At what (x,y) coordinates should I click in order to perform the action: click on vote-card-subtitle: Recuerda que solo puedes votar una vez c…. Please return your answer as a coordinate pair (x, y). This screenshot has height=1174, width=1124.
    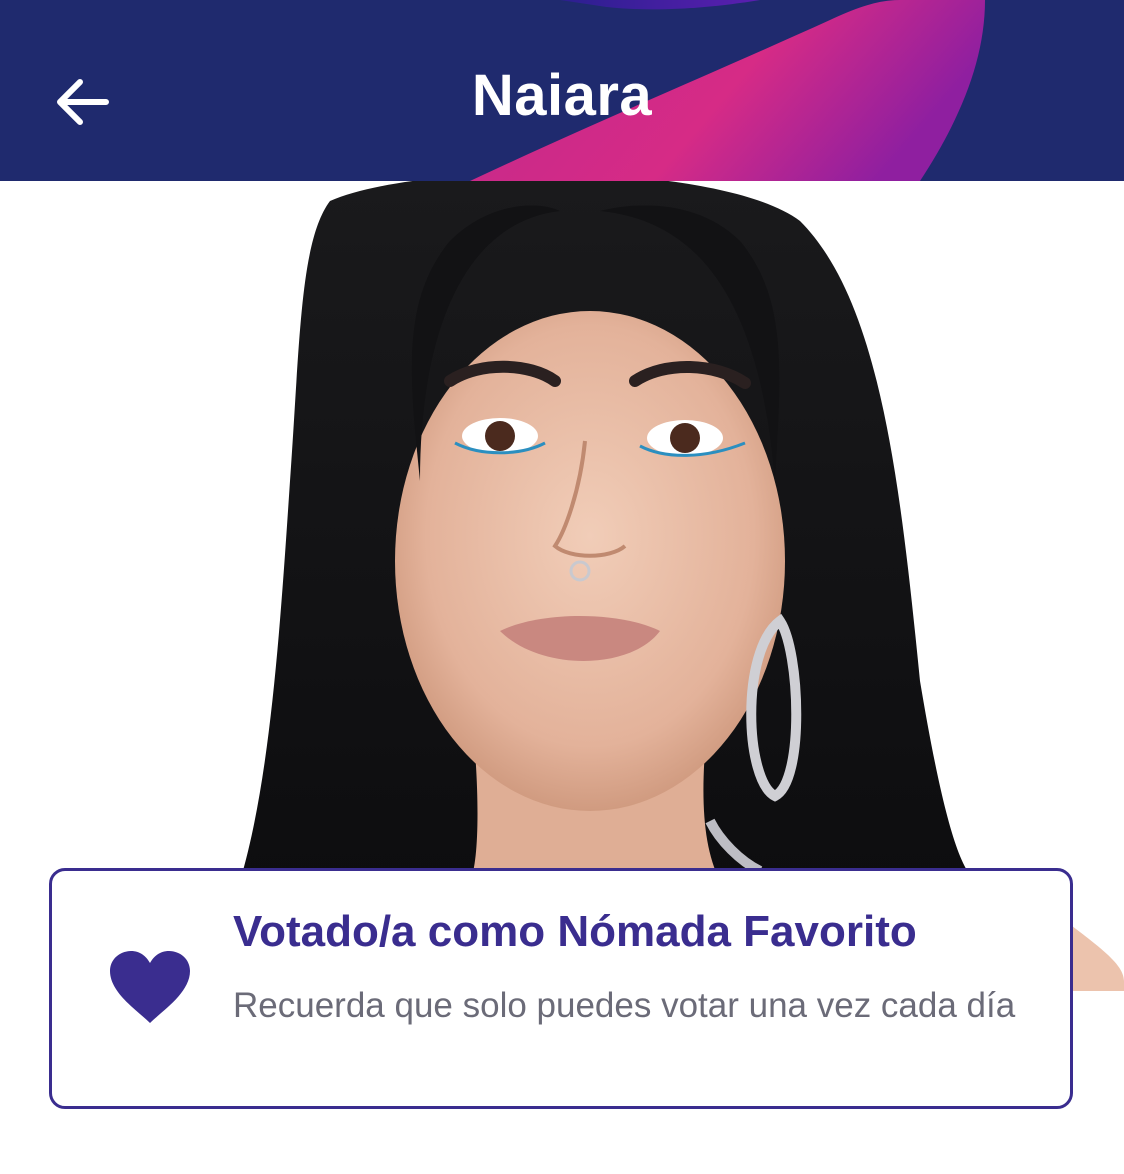
    Looking at the image, I should click on (624, 1005).